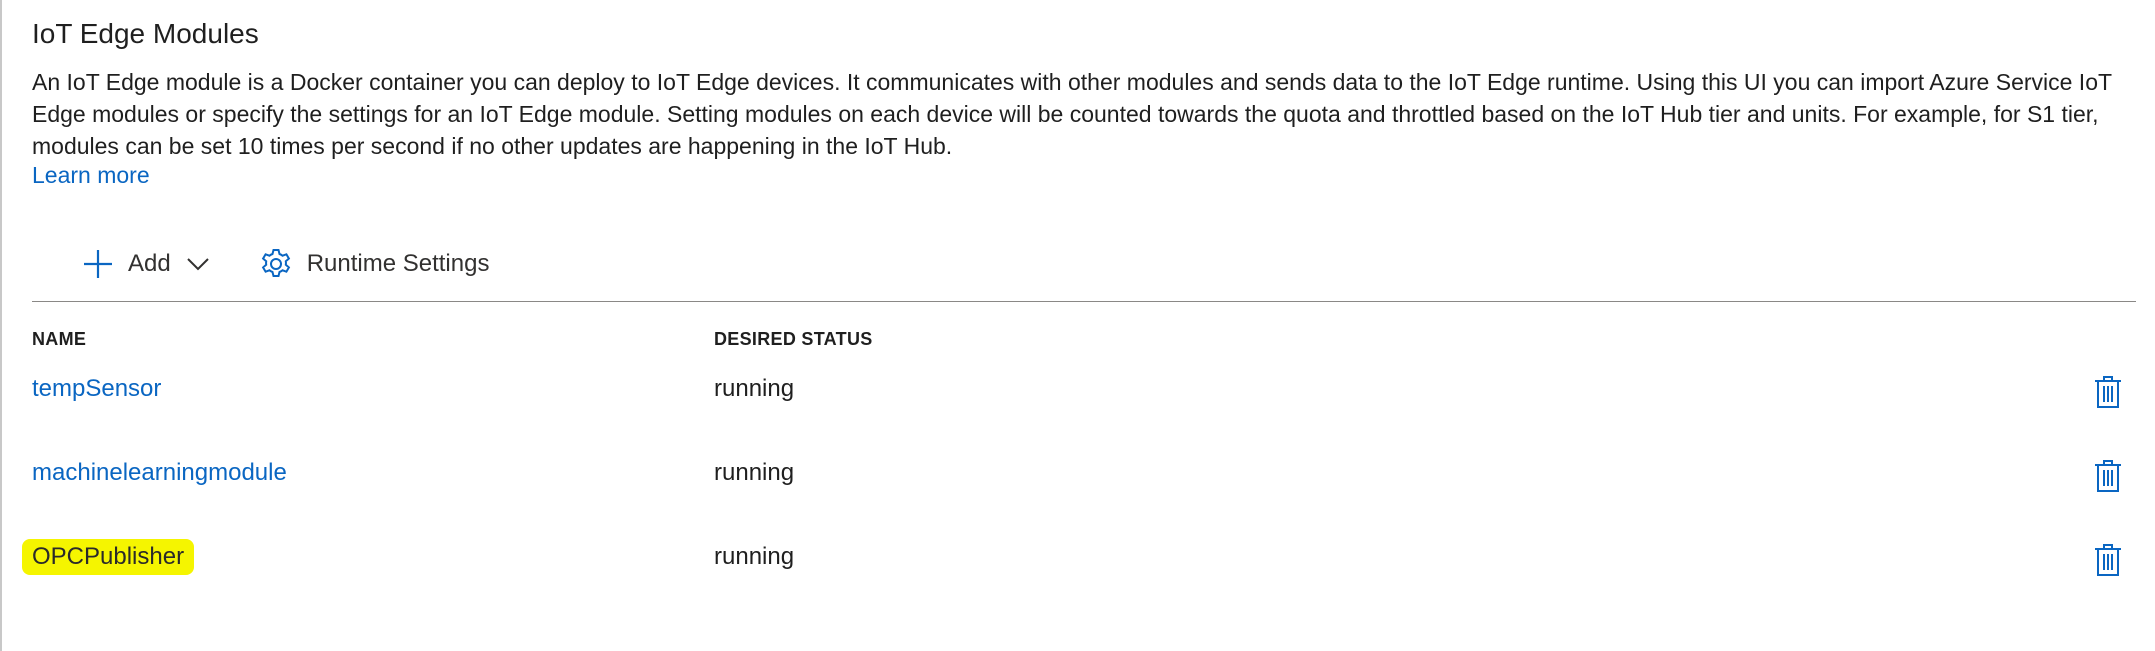  What do you see at coordinates (793, 339) in the screenshot?
I see `column-header-desired-status: DESIRED STATUS` at bounding box center [793, 339].